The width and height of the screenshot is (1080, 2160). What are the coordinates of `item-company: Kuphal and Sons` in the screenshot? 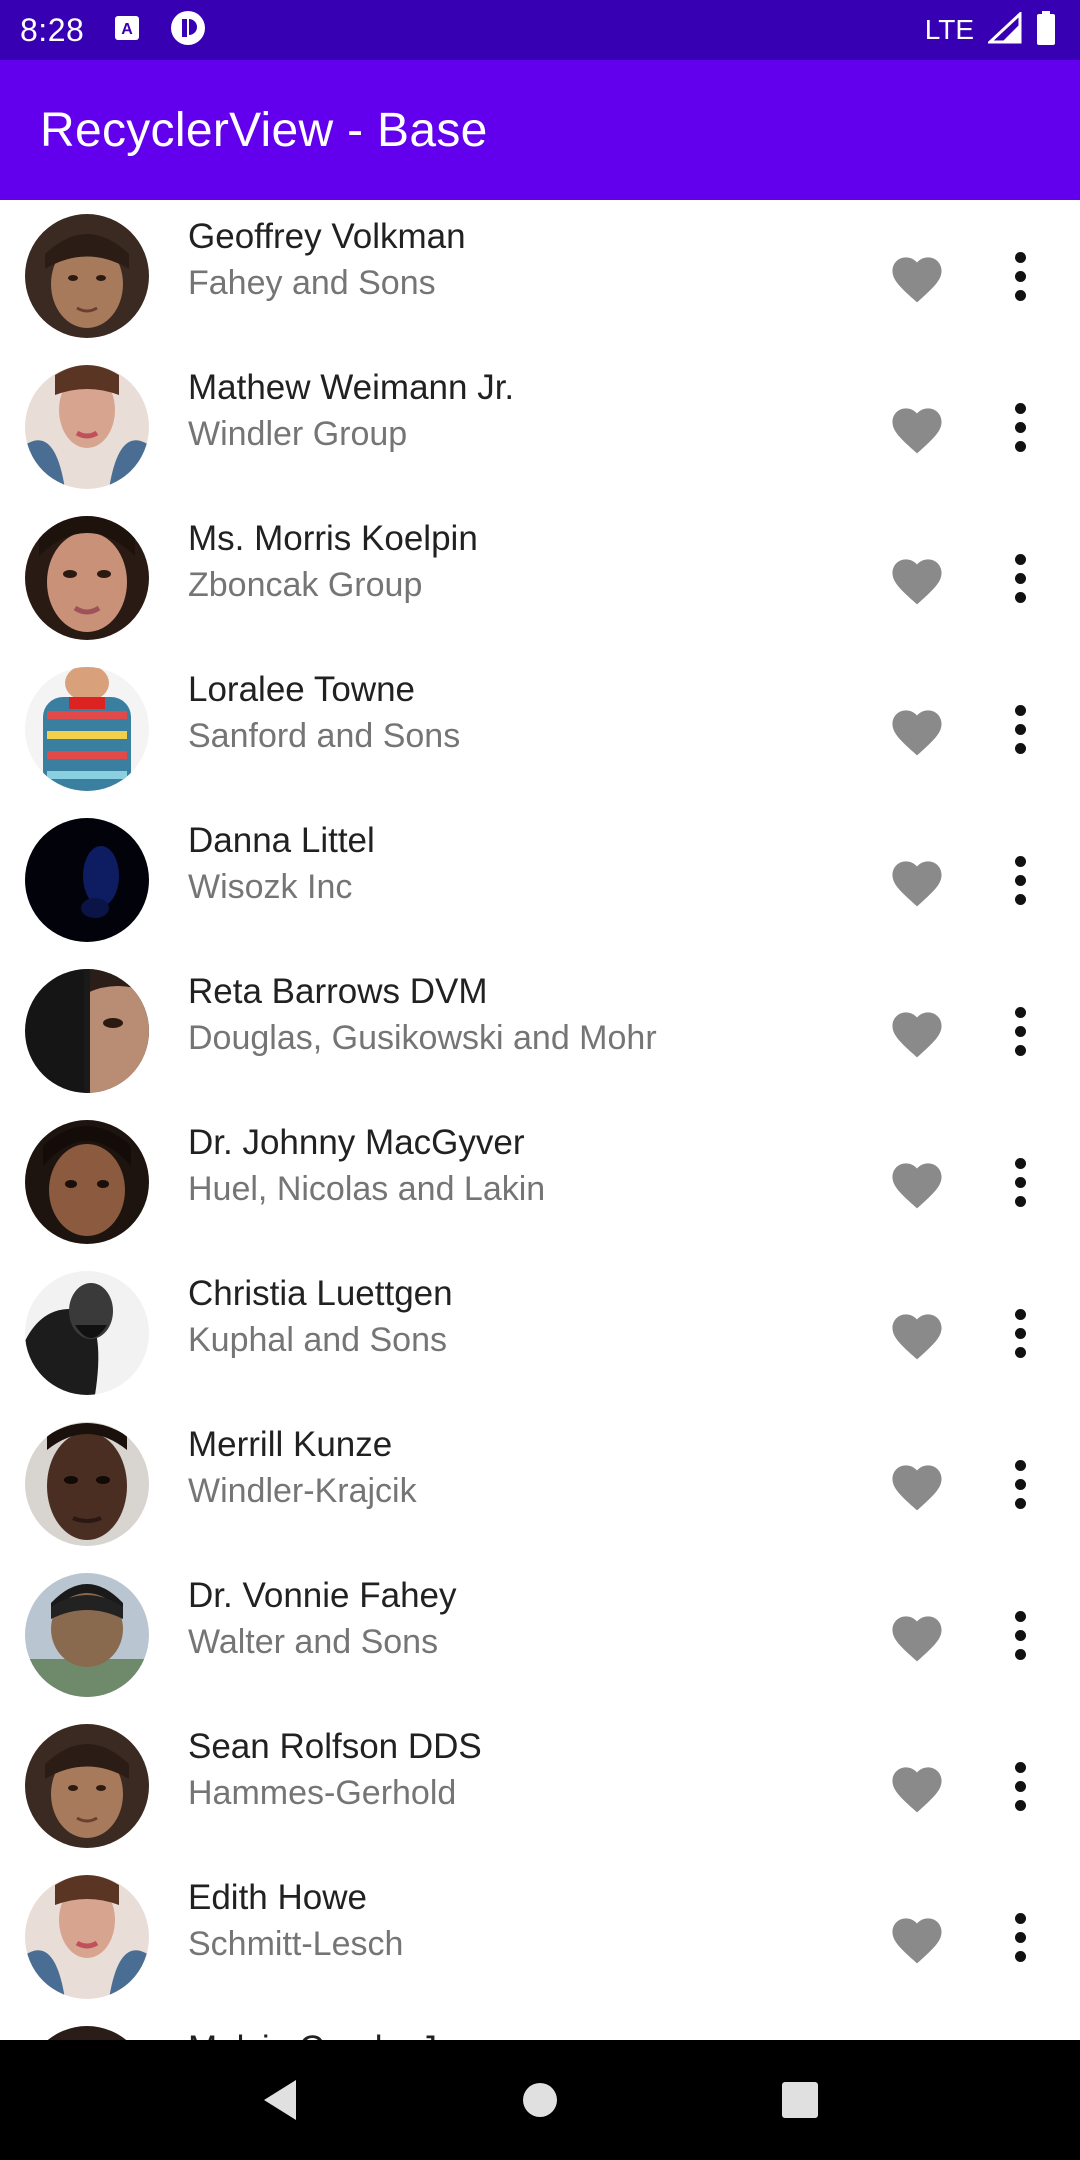 It's located at (317, 1340).